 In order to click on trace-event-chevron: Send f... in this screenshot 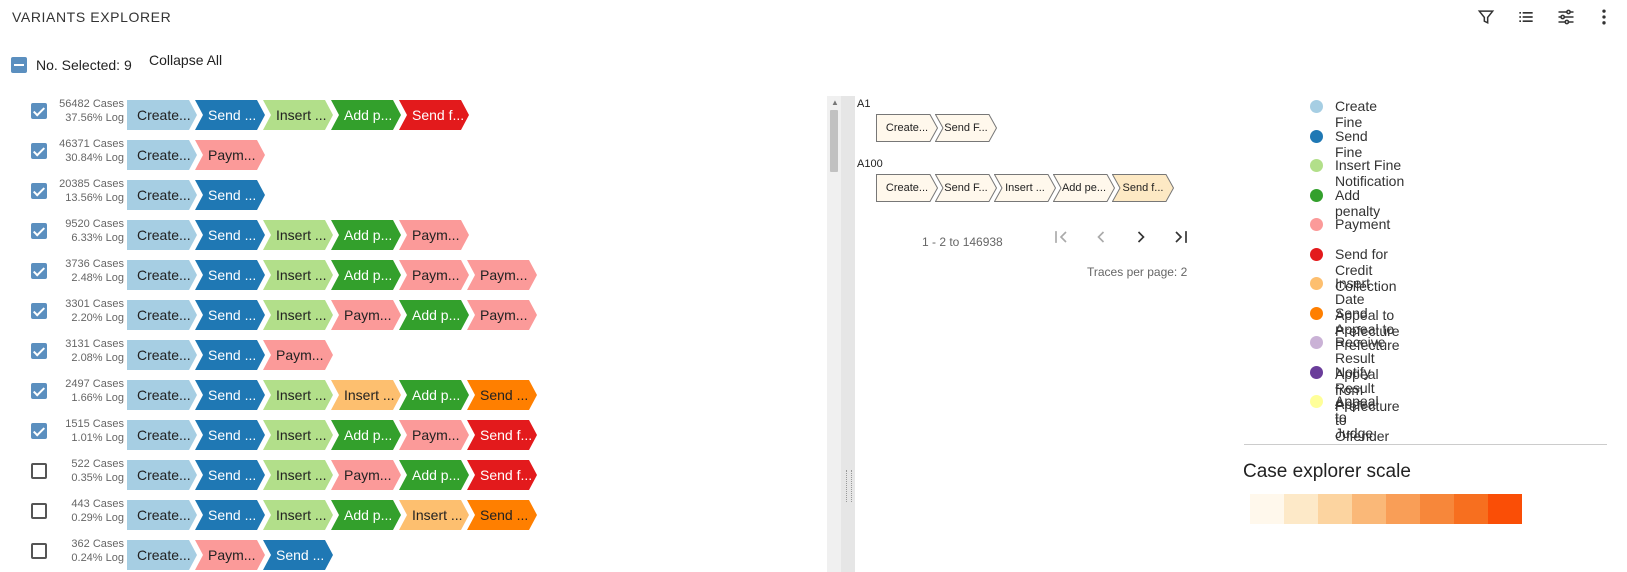, I will do `click(1143, 188)`.